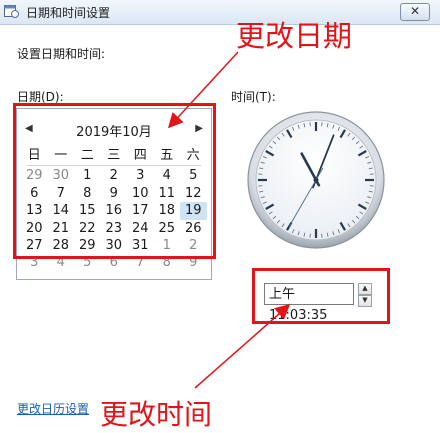 The width and height of the screenshot is (440, 433). What do you see at coordinates (294, 34) in the screenshot?
I see `annotation-change-date: 更改日期` at bounding box center [294, 34].